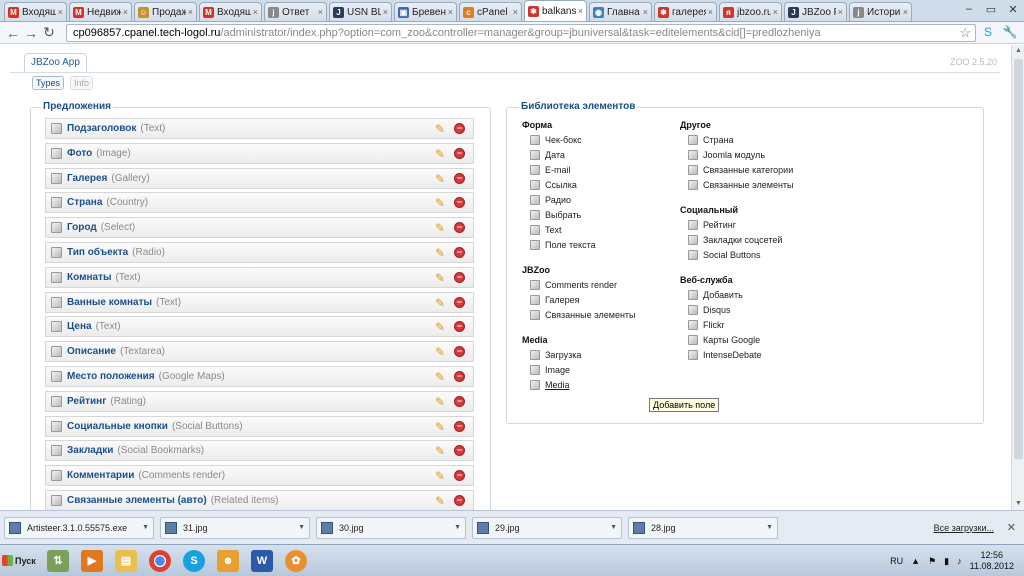  What do you see at coordinates (13, 33) in the screenshot?
I see `back-icon: ←` at bounding box center [13, 33].